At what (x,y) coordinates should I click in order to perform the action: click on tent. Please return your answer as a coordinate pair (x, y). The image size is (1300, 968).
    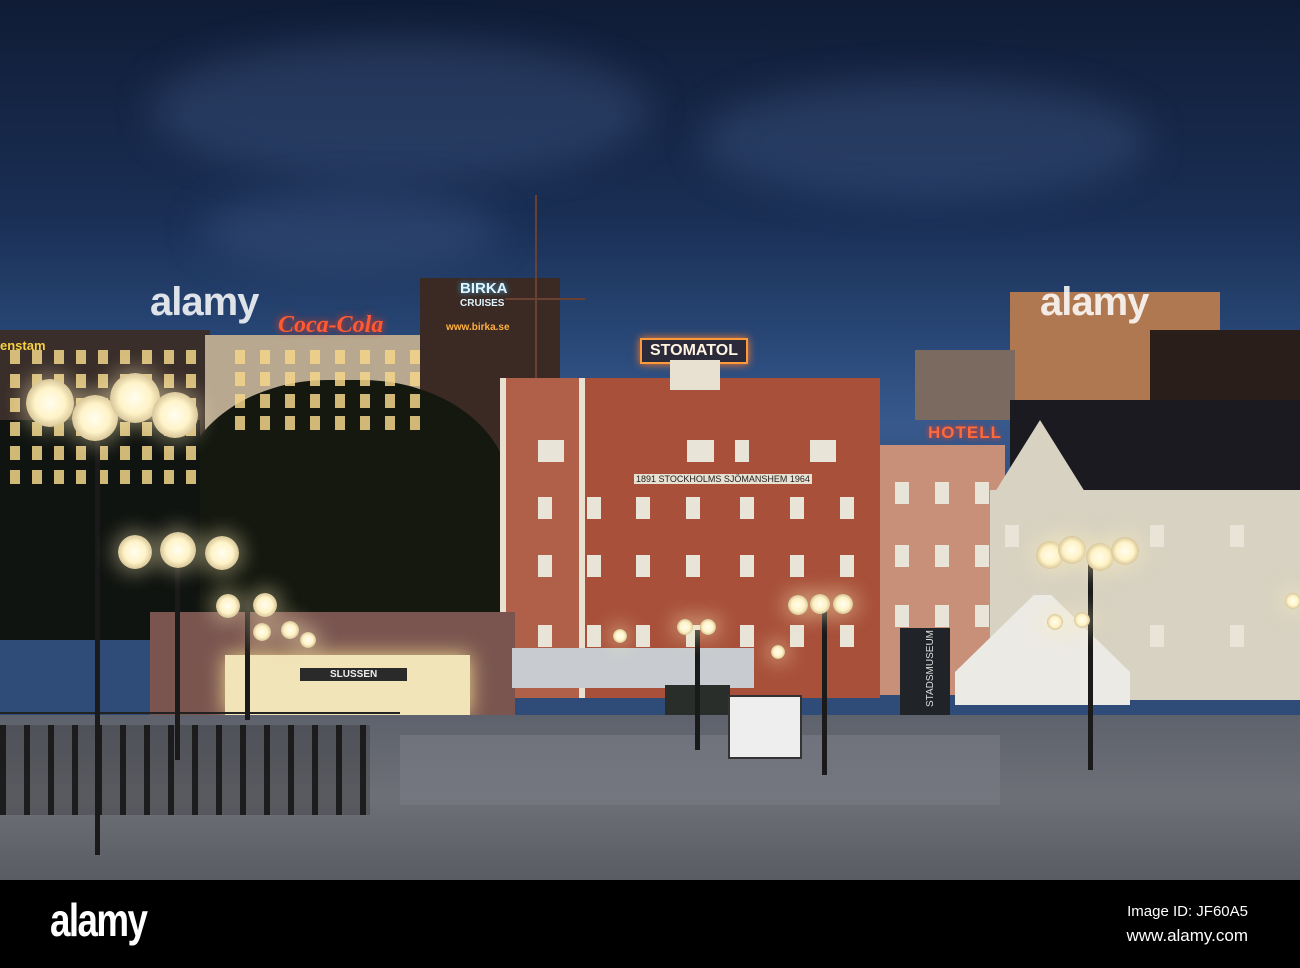
    Looking at the image, I should click on (633, 668).